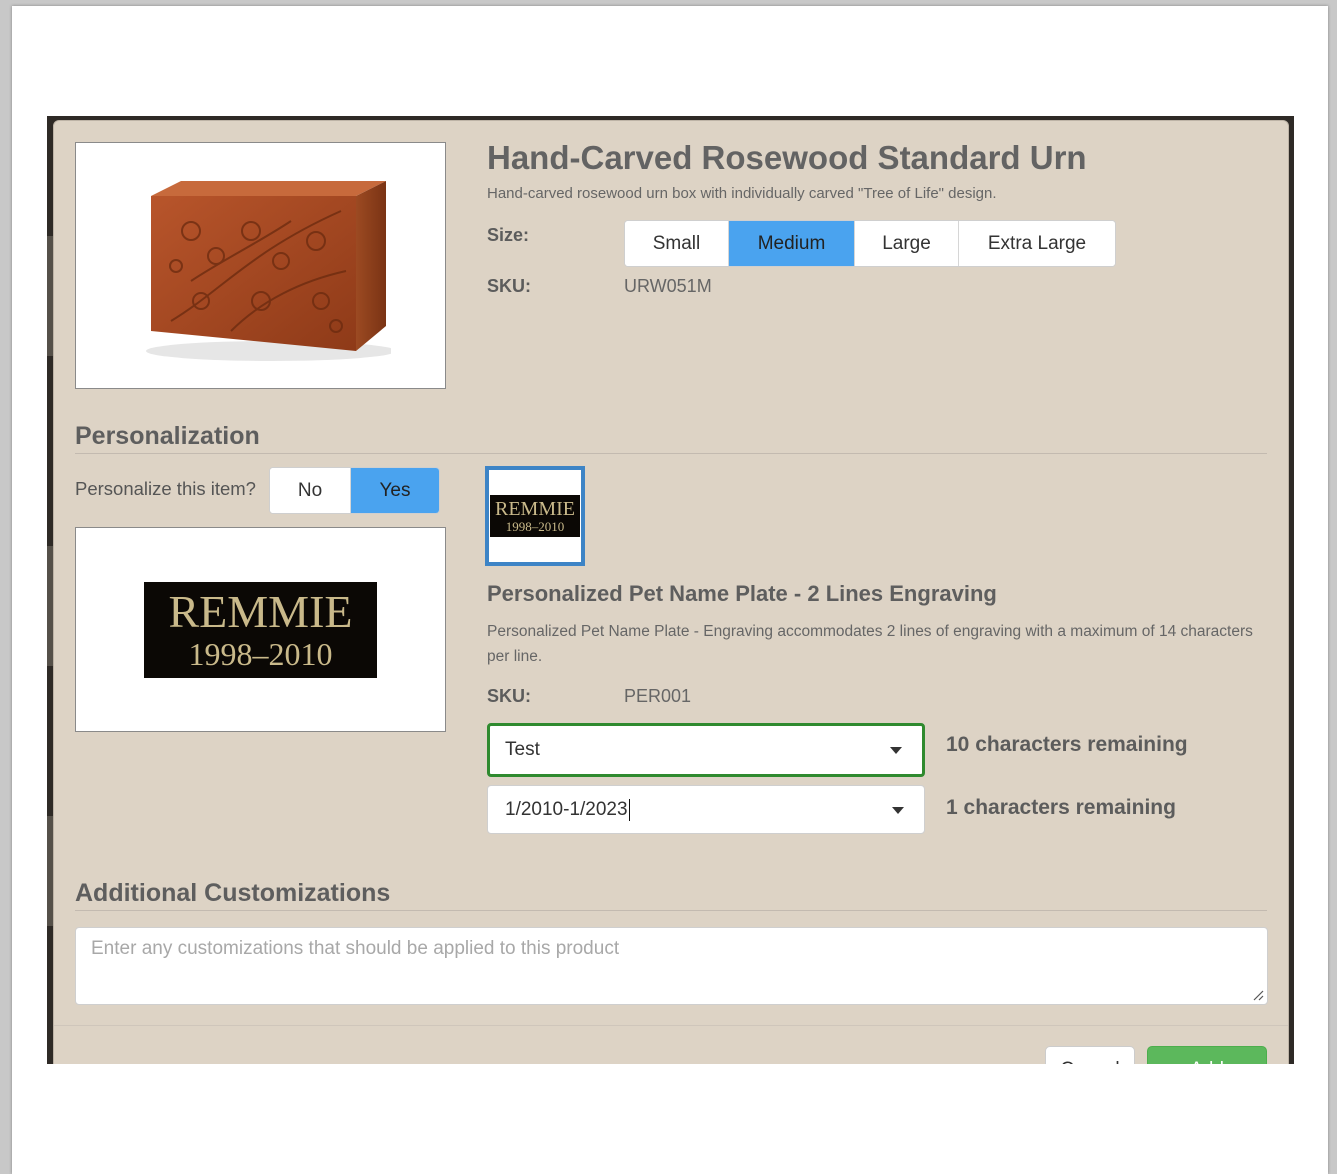 The height and width of the screenshot is (1174, 1337). I want to click on rosewood-urn-image, so click(268, 270).